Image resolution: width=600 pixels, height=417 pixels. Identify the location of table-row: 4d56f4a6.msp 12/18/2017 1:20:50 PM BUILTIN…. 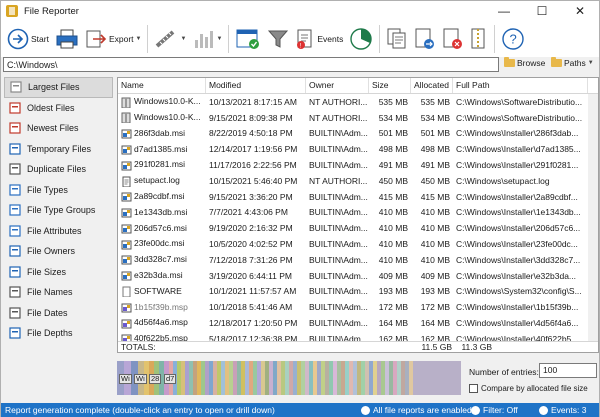
(358, 323).